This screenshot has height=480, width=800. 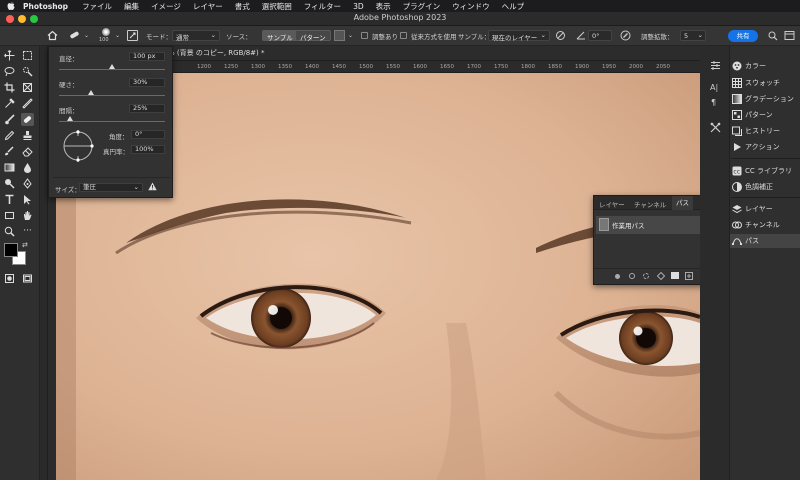 I want to click on type-tool-icon, so click(x=9, y=199).